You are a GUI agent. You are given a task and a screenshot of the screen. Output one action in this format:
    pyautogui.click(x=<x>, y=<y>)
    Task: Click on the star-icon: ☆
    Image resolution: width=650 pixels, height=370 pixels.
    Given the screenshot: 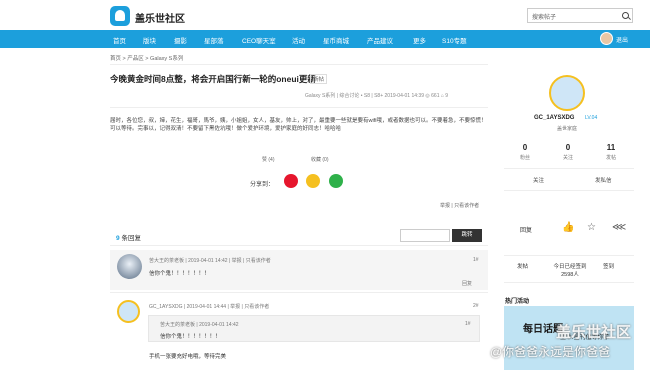 What is the action you would take?
    pyautogui.click(x=591, y=227)
    